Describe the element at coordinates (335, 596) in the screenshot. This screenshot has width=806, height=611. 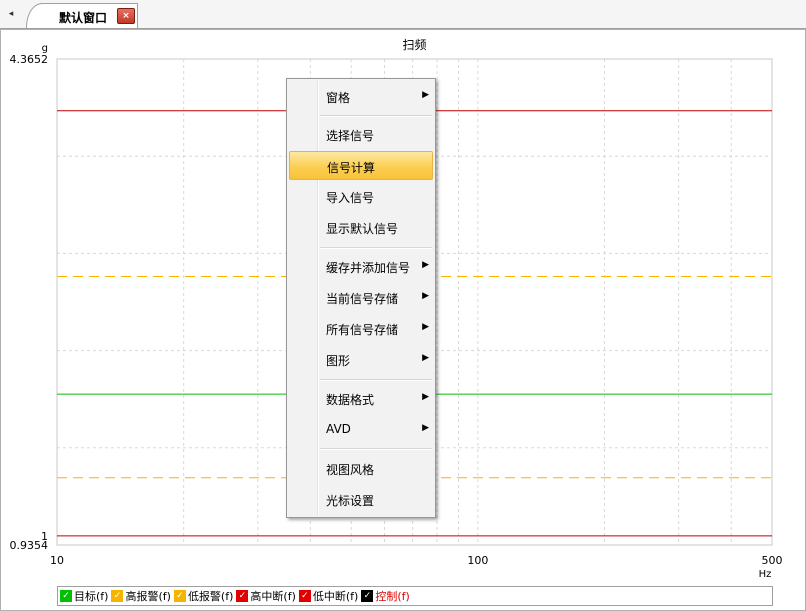
I see `legend-label: 低中断(f)` at that location.